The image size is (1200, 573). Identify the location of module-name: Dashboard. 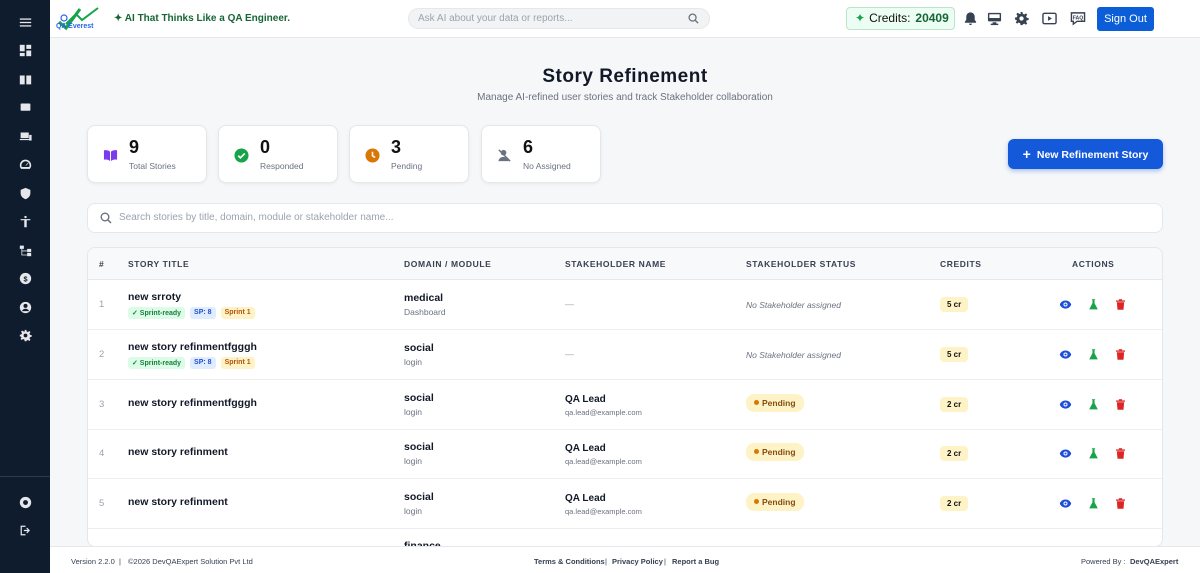
(425, 312).